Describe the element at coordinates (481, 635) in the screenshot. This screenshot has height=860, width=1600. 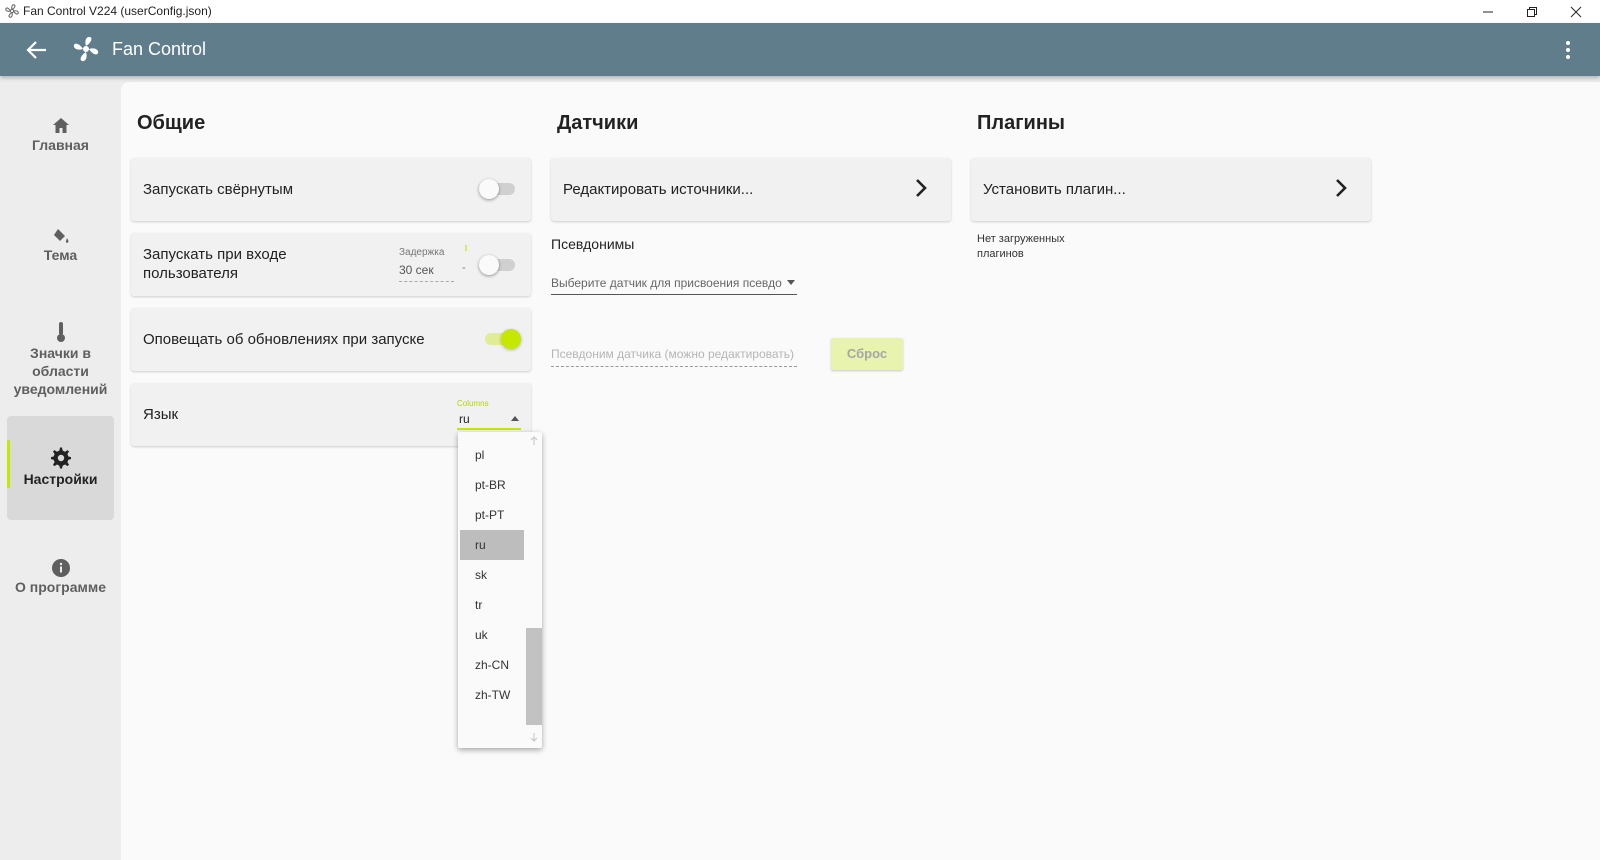
I see `option-label: uk` at that location.